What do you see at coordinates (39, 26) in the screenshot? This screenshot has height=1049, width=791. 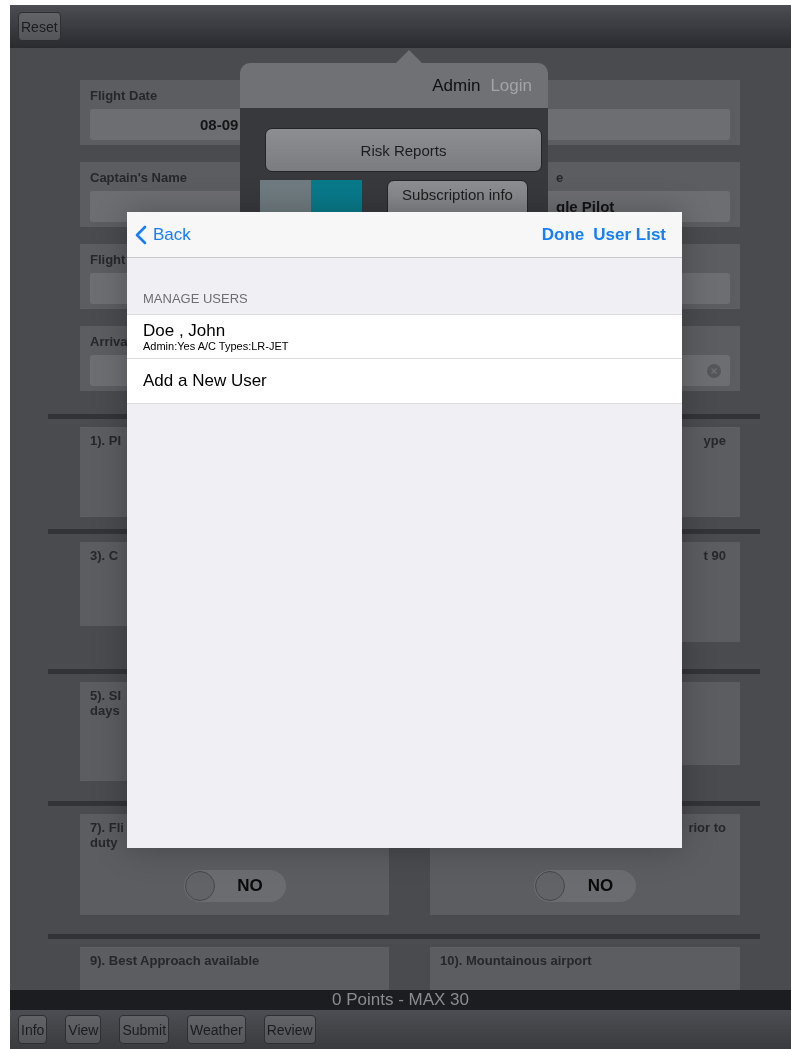 I see `reset-button: Reset` at bounding box center [39, 26].